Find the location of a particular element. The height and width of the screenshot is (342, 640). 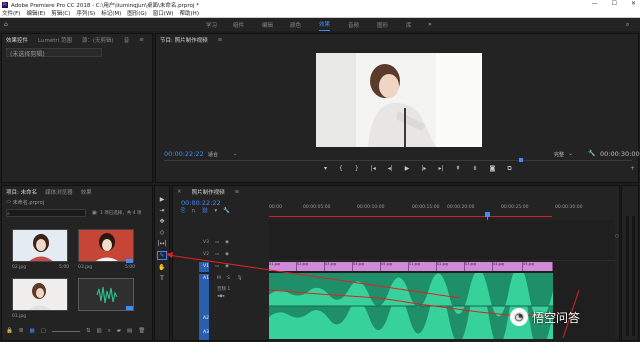

watermark: ◔ 悟空问答 is located at coordinates (545, 317).